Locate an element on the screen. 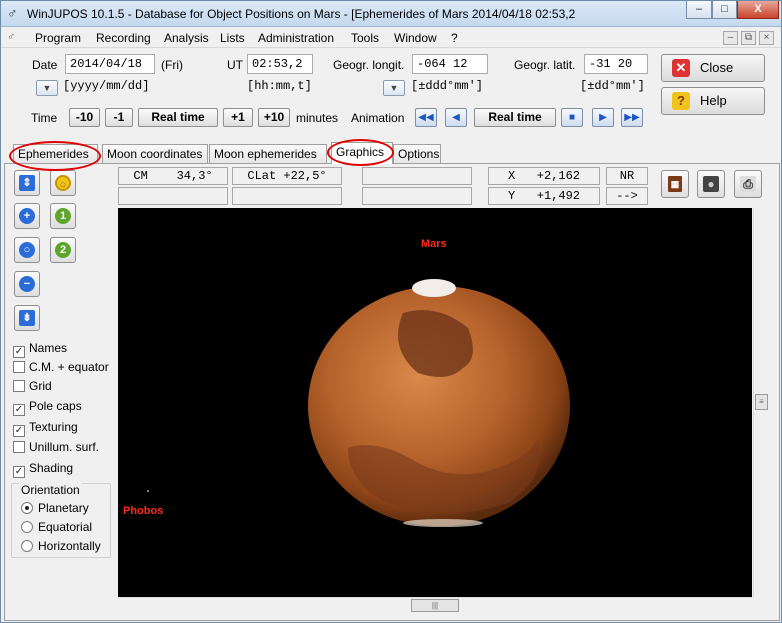 The width and height of the screenshot is (782, 623). close-button: ✕ Close is located at coordinates (713, 68).